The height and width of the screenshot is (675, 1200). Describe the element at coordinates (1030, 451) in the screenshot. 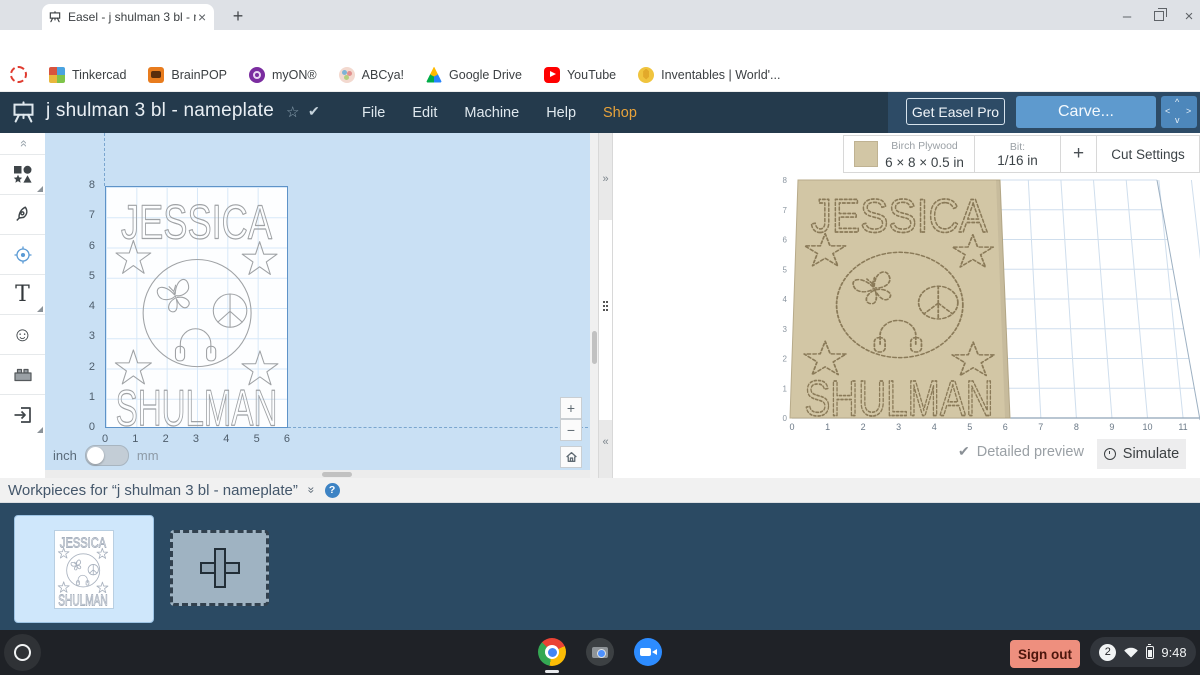

I see `detailed-preview-label: Detailed preview` at that location.